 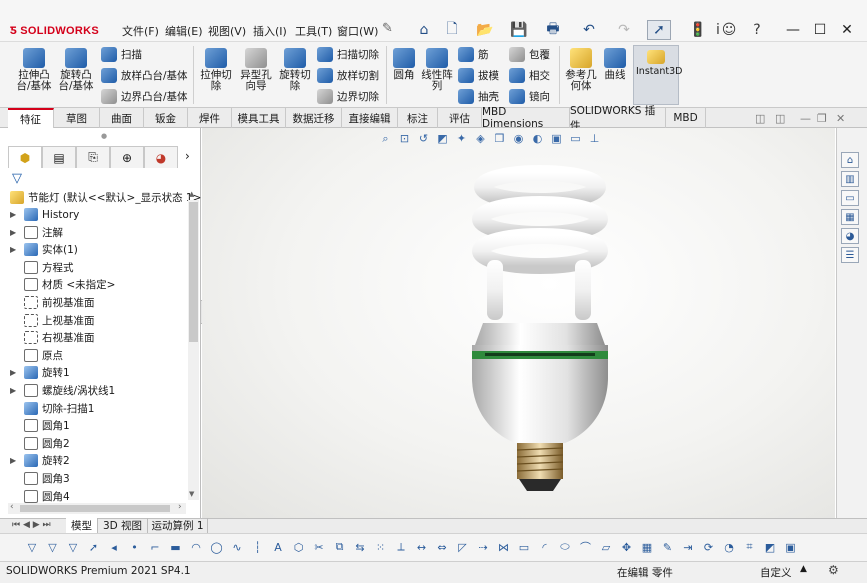 I want to click on hide-show-items-icon: ◉, so click(x=518, y=138).